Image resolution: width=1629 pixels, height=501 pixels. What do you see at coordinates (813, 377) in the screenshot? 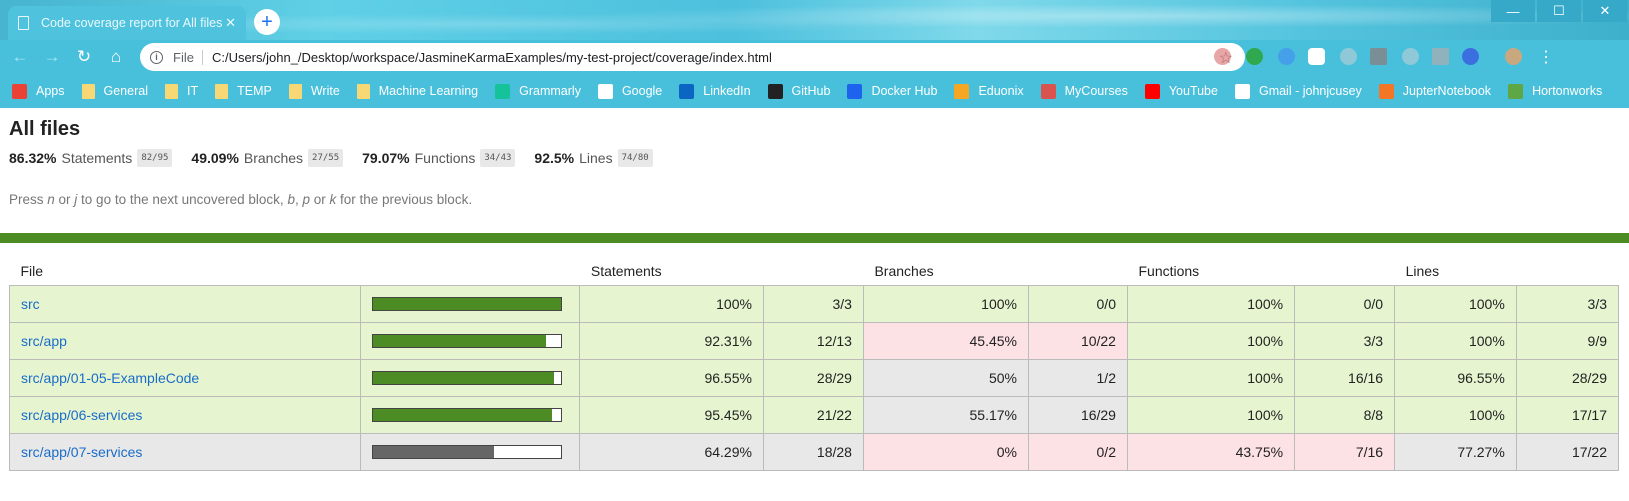
I see `statements-fraction: 28/29` at bounding box center [813, 377].